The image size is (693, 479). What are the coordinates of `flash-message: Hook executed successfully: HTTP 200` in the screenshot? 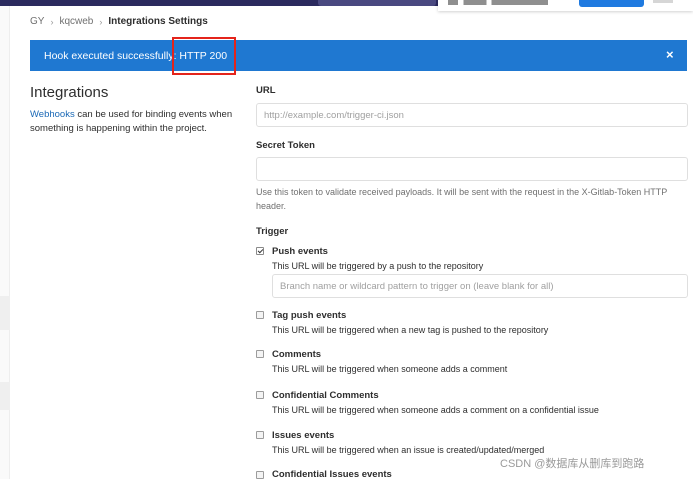 It's located at (136, 56).